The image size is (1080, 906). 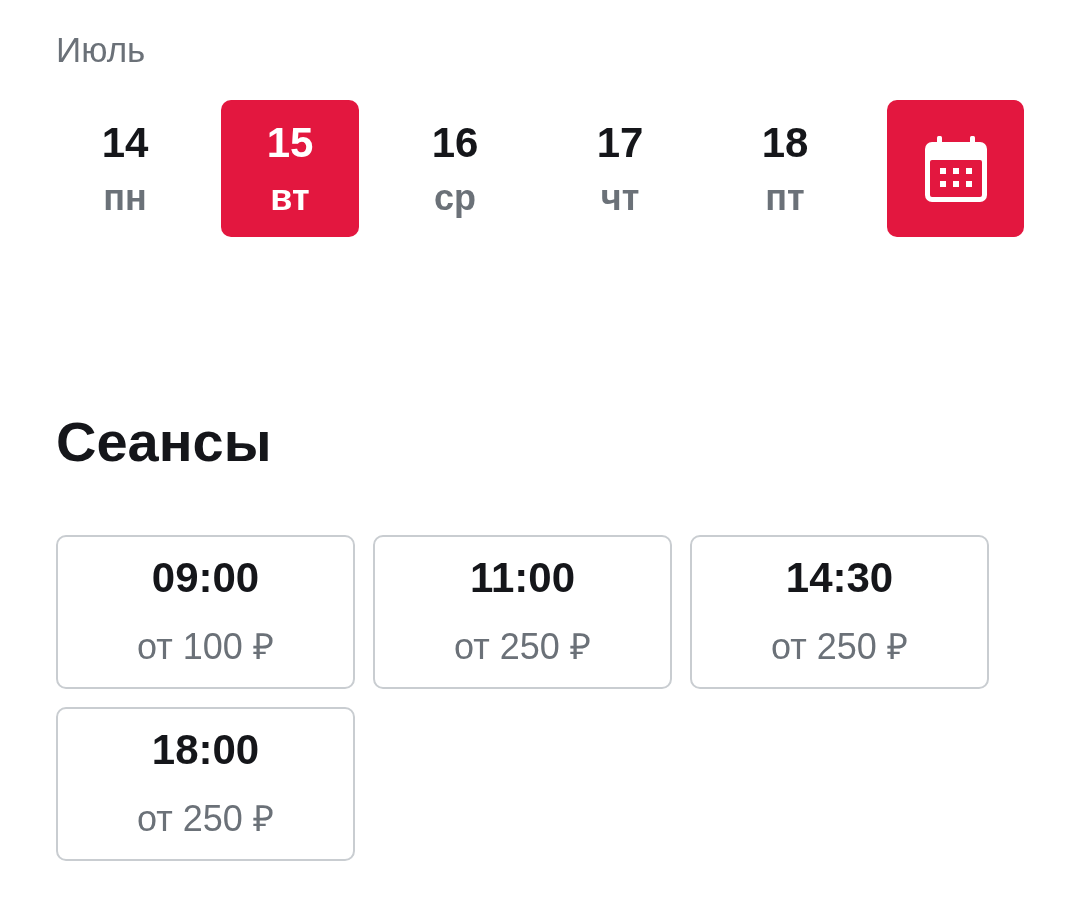 What do you see at coordinates (205, 612) in the screenshot?
I see `session-button: 09:00 от 100 ₽` at bounding box center [205, 612].